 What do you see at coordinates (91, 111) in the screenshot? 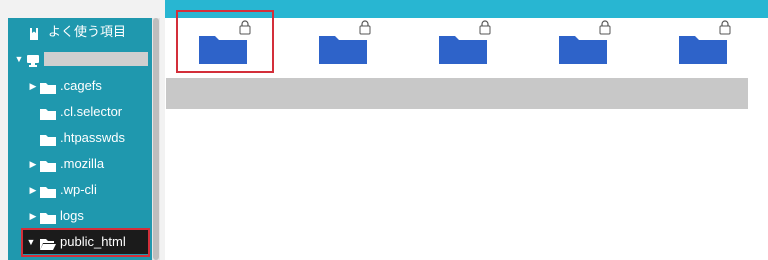
I see `tree-item-label: .cl.selector` at bounding box center [91, 111].